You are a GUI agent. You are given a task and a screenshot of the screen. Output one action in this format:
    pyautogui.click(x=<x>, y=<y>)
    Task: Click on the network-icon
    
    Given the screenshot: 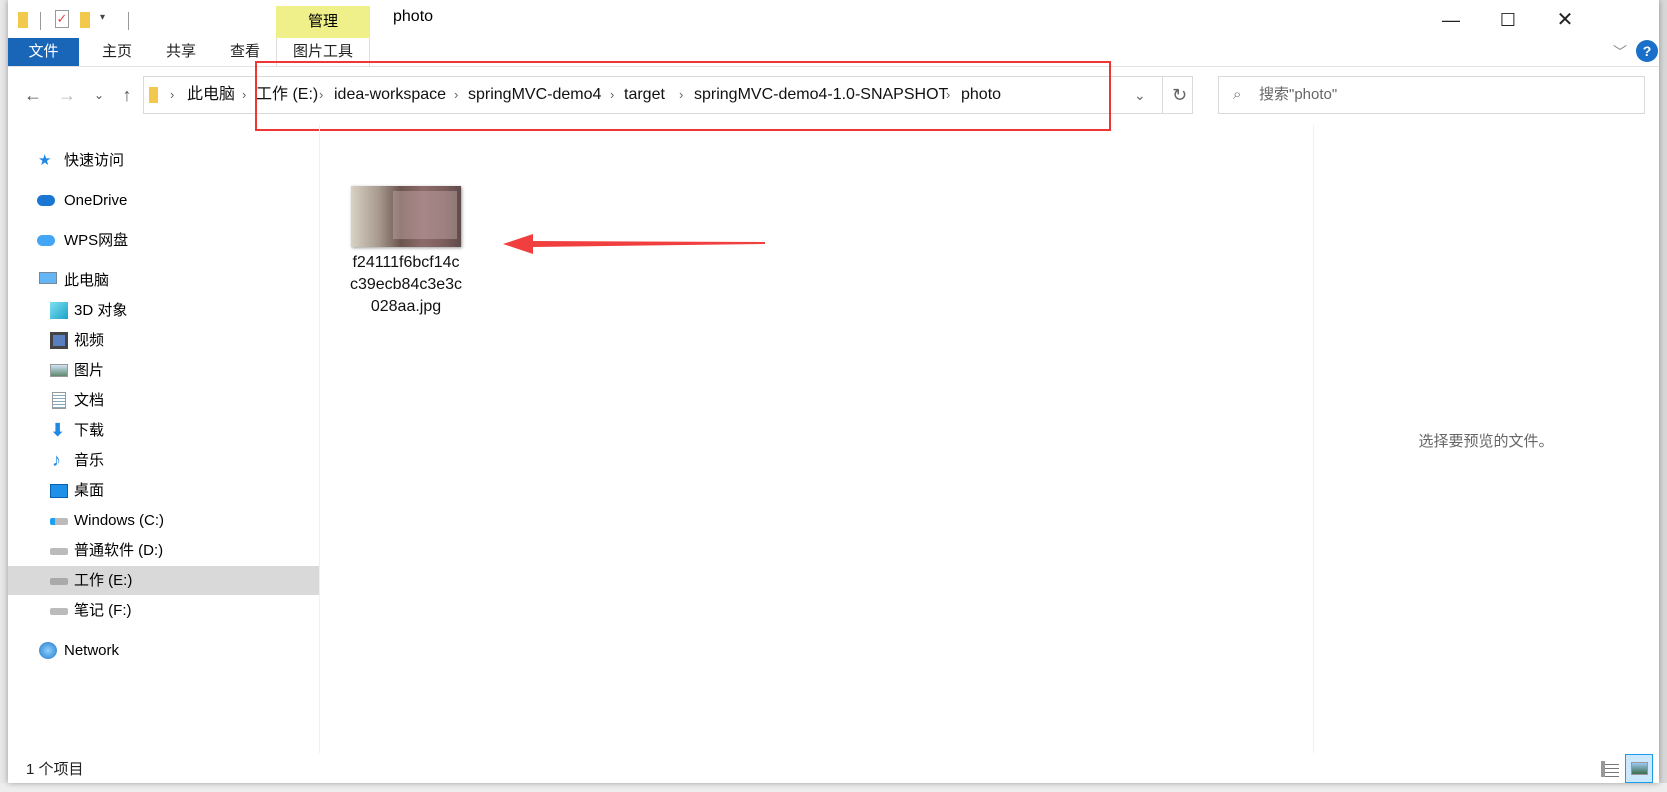 What is the action you would take?
    pyautogui.click(x=48, y=650)
    